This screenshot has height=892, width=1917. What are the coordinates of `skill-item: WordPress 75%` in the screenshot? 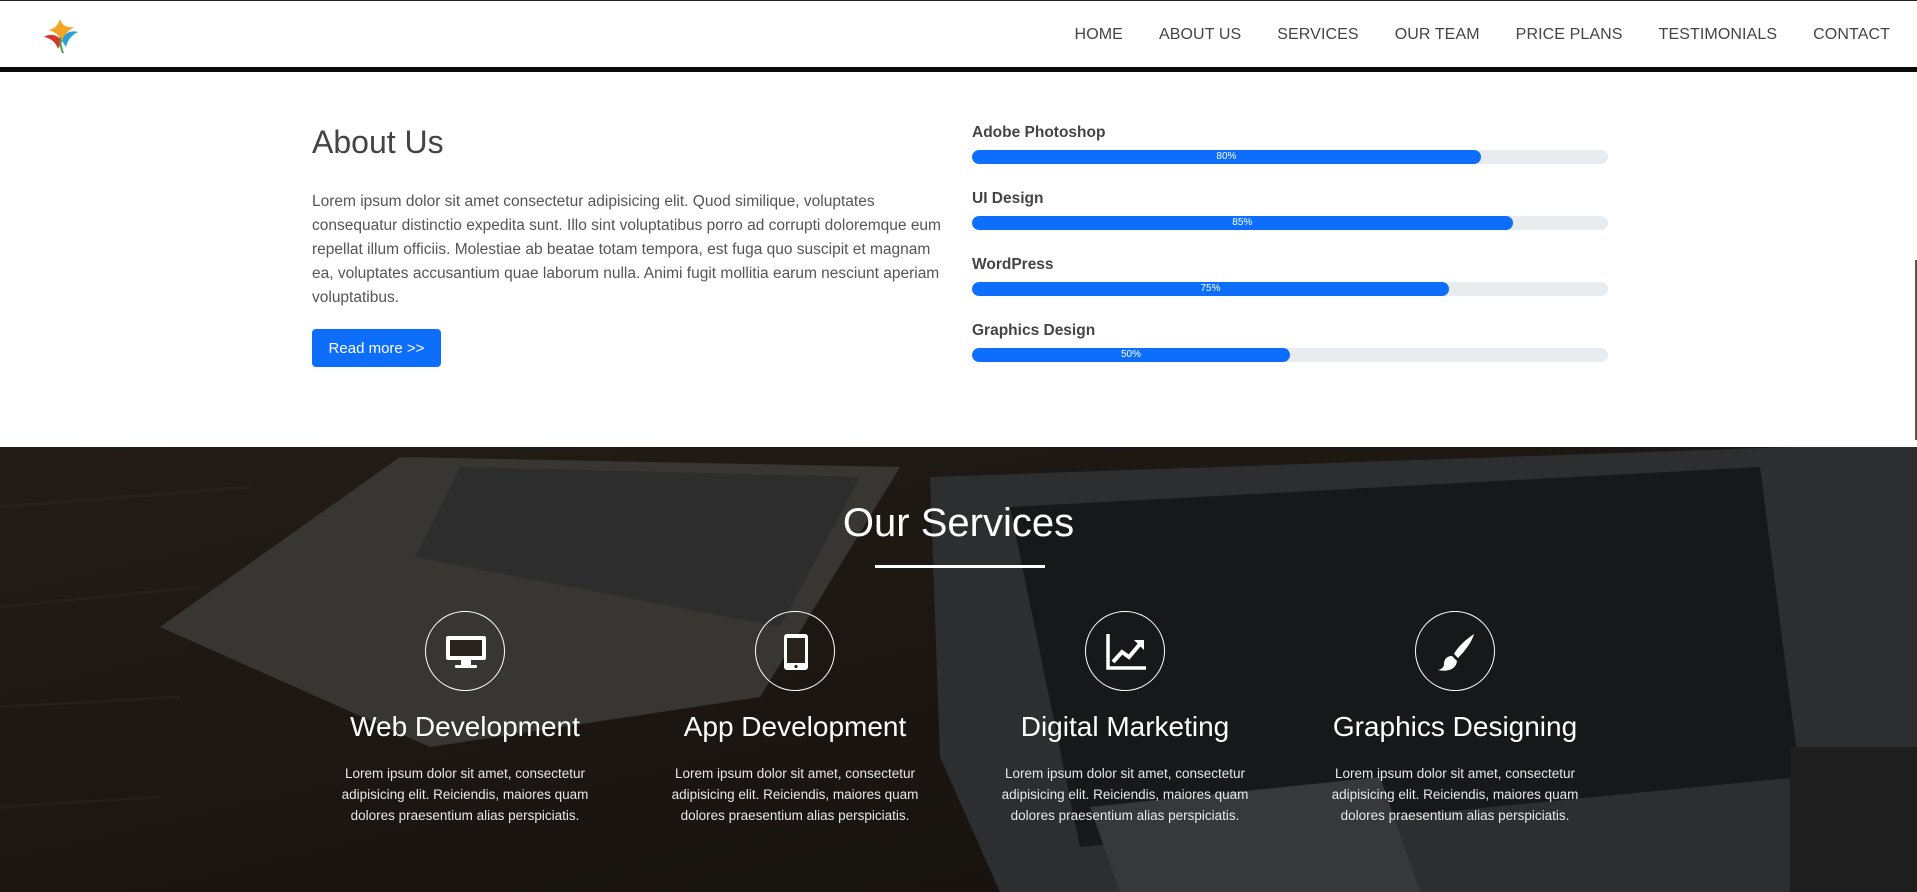 It's located at (1290, 289).